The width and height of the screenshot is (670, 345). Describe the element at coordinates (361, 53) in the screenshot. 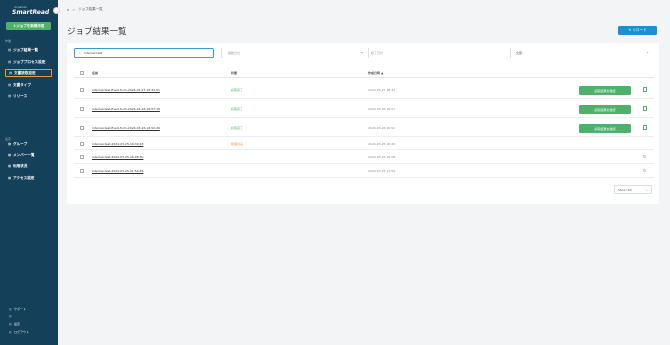

I see `calendar-icon: →` at that location.